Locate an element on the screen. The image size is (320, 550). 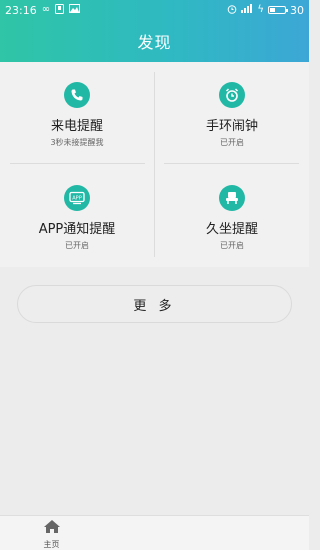
home-icon is located at coordinates (52, 528).